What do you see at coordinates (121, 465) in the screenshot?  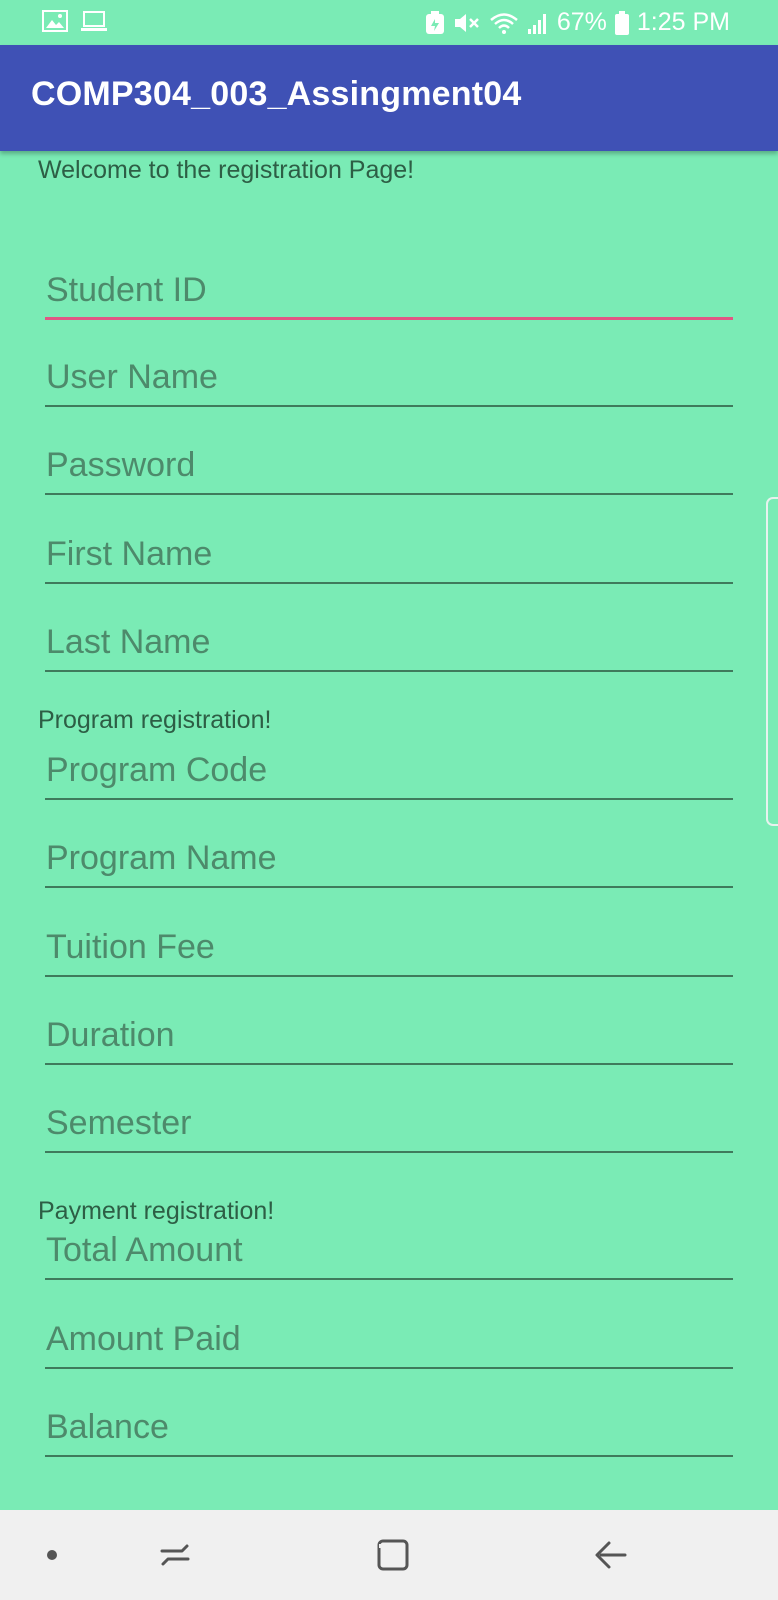 I see `password-hint: Password` at bounding box center [121, 465].